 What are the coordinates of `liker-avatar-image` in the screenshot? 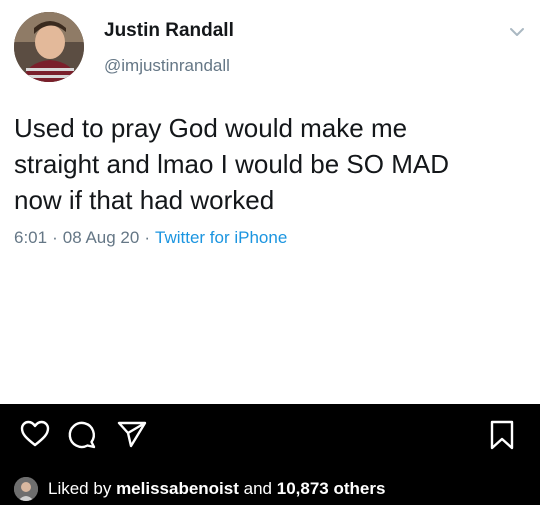 It's located at (26, 489).